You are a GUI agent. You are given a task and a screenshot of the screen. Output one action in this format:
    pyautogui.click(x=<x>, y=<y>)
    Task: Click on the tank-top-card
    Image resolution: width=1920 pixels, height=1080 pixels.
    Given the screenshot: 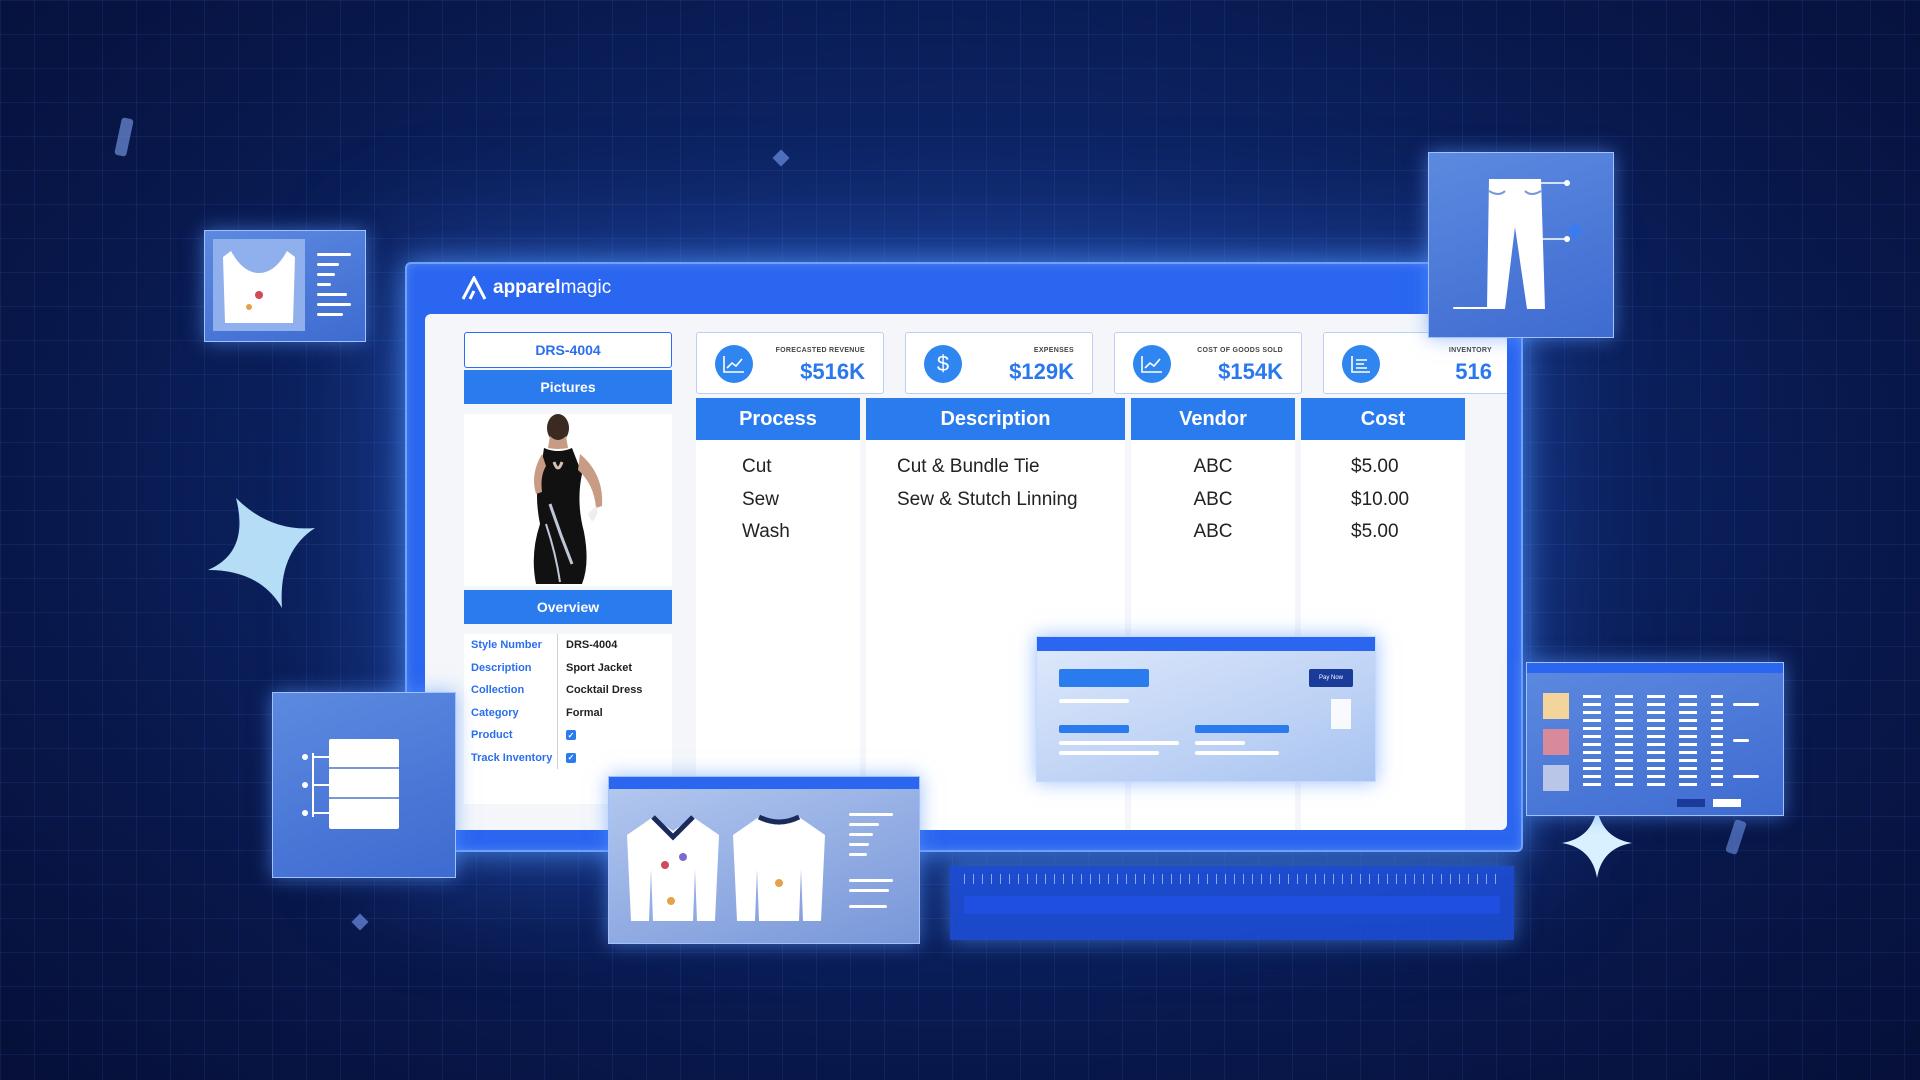 What is the action you would take?
    pyautogui.click(x=285, y=286)
    